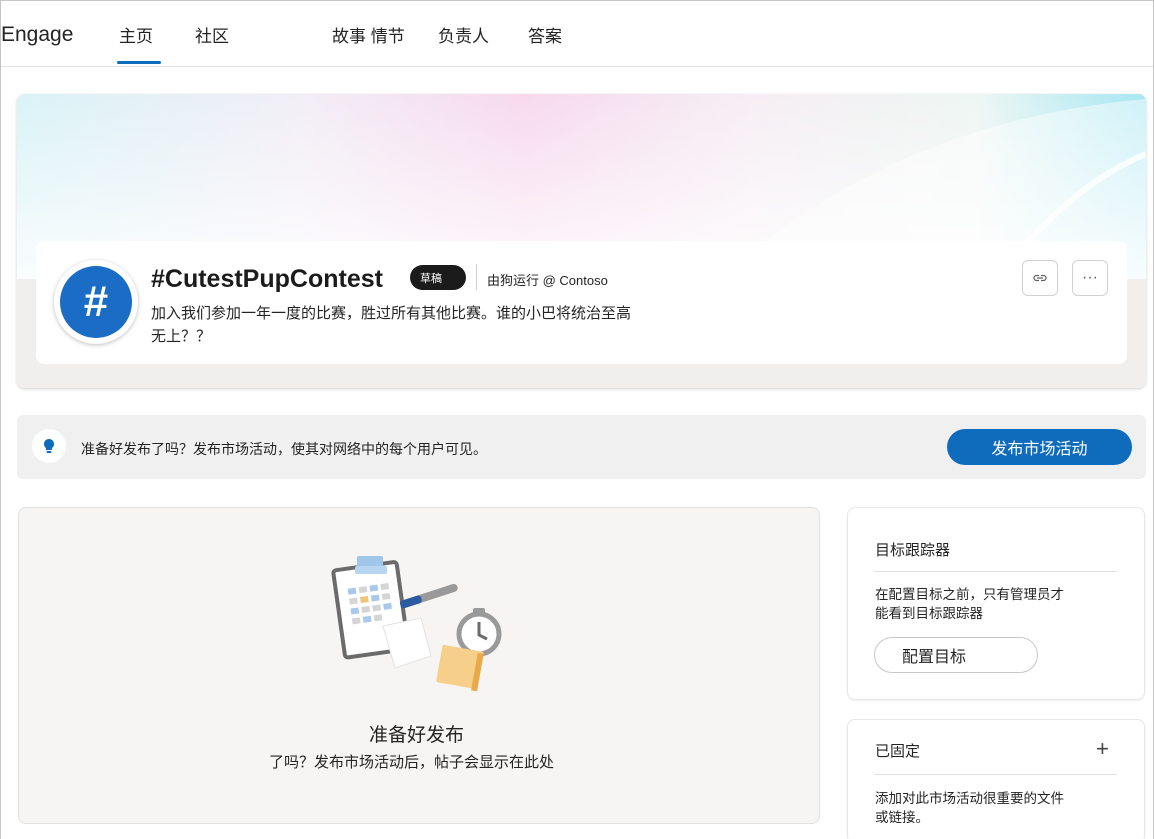 This screenshot has width=1154, height=839. What do you see at coordinates (49, 446) in the screenshot?
I see `lightbulb-icon` at bounding box center [49, 446].